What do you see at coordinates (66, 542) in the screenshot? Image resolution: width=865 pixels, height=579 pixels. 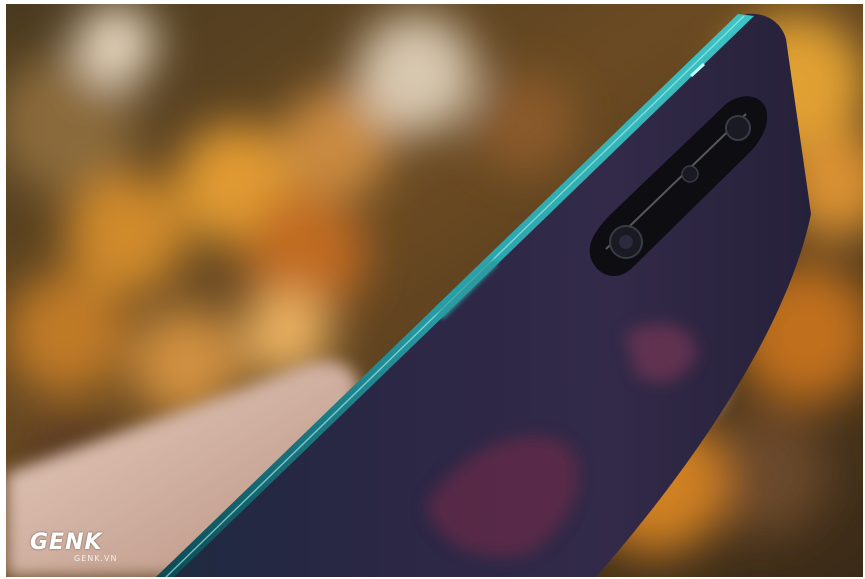 I see `watermark-logo: GENK` at bounding box center [66, 542].